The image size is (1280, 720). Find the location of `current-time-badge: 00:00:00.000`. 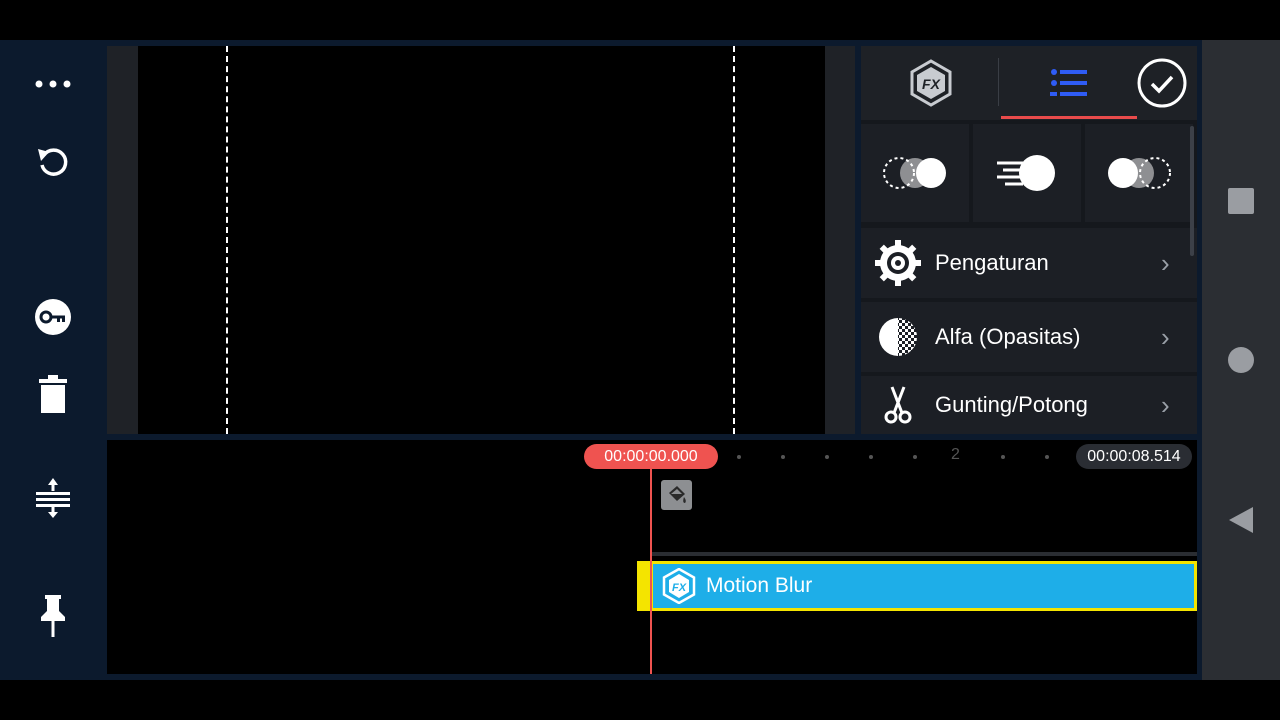

current-time-badge: 00:00:00.000 is located at coordinates (651, 456).